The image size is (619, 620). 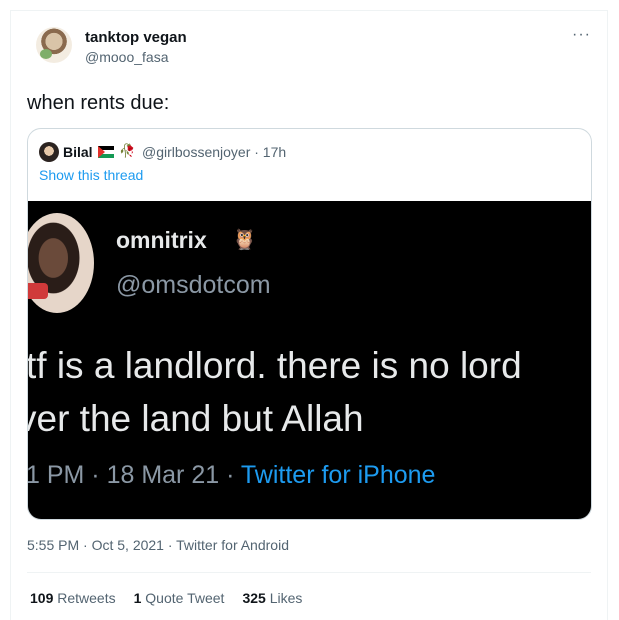 What do you see at coordinates (98, 103) in the screenshot?
I see `tweet-text: when rents due:` at bounding box center [98, 103].